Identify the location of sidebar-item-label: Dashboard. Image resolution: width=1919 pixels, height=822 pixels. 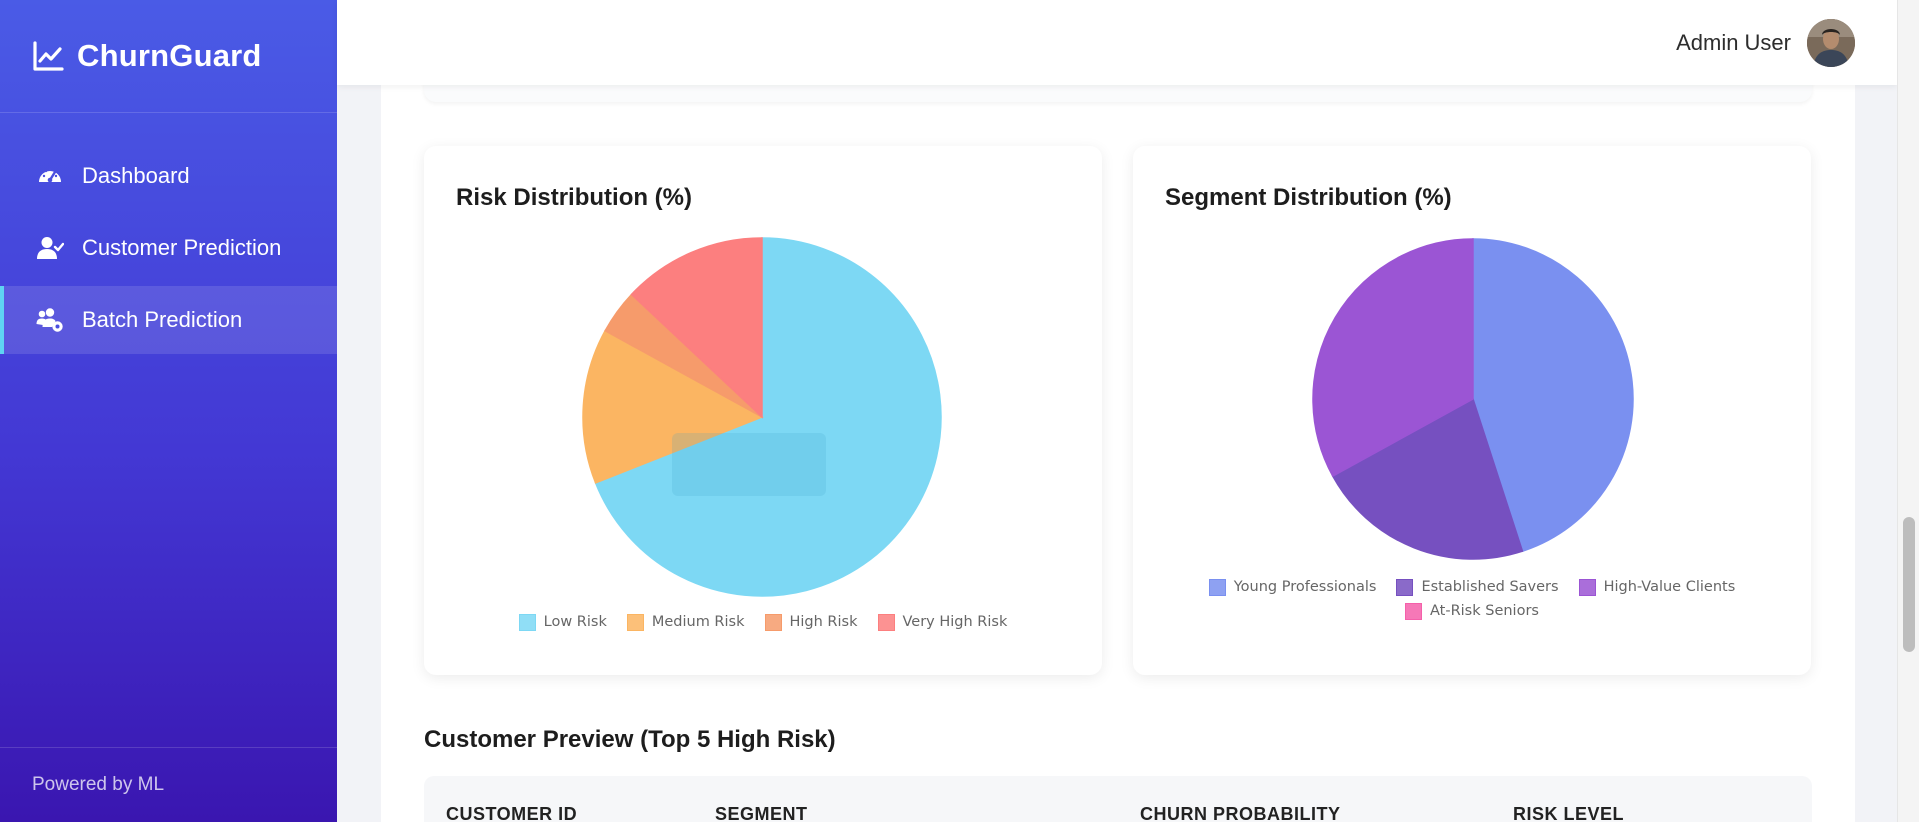
(136, 175).